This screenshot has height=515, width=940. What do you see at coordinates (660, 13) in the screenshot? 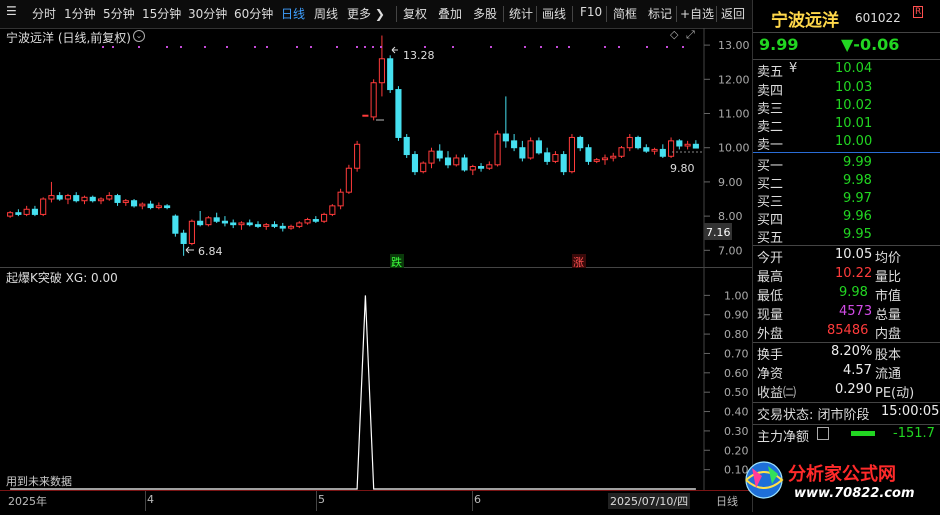
I see `mark-button: 标记` at bounding box center [660, 13].